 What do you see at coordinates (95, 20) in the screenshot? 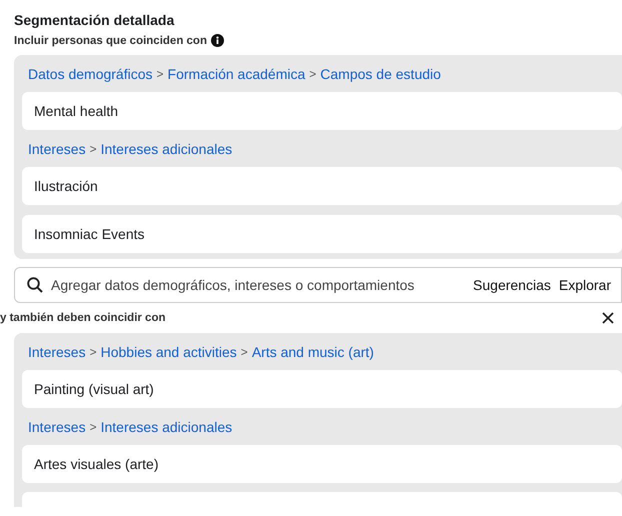
I see `section-title: Segmentación detallada` at bounding box center [95, 20].